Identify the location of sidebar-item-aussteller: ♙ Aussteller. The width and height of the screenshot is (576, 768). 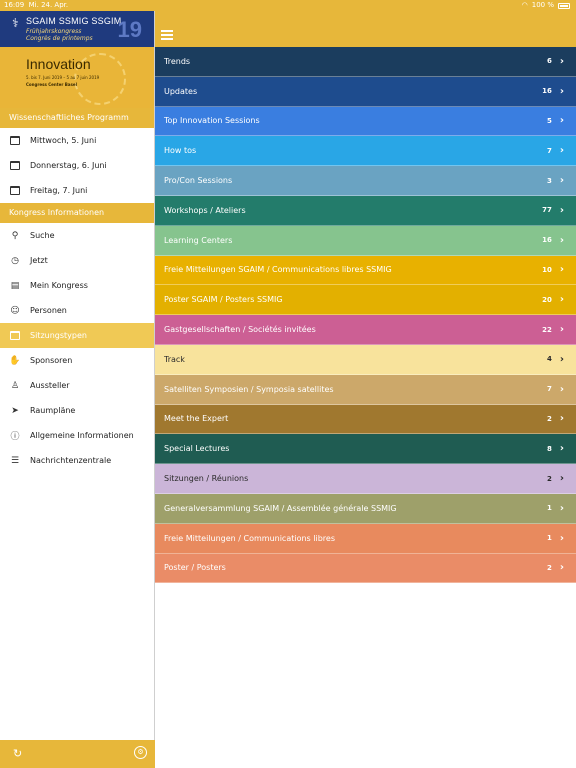
(77, 385).